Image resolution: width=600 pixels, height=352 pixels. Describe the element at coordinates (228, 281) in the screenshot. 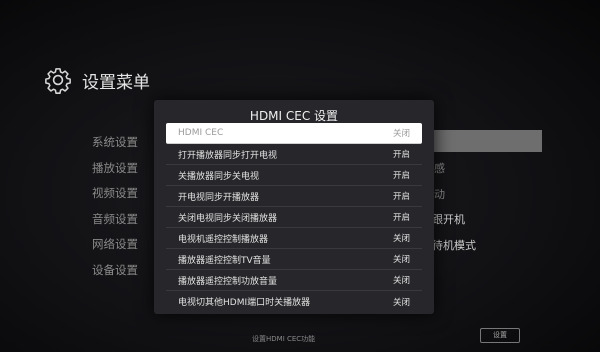

I see `option-label: 播放器遥控控制功放音量` at that location.